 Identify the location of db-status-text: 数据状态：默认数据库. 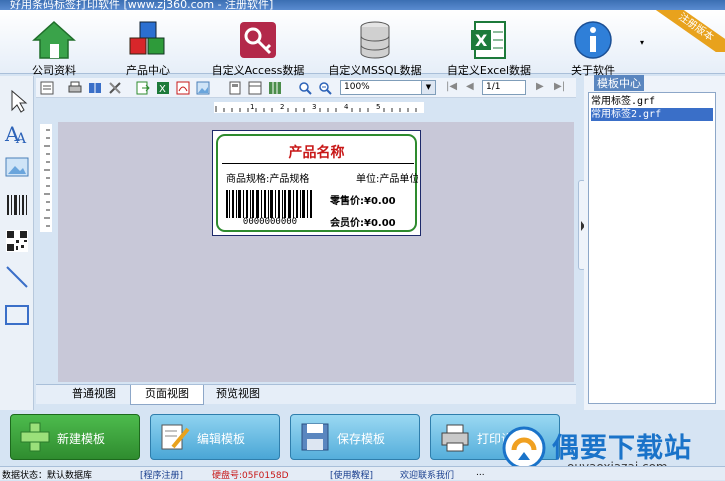
(47, 476).